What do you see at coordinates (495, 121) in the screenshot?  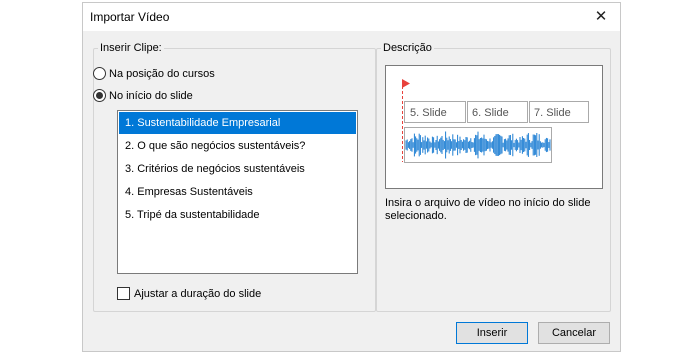 I see `timeline-illustration: 5. Slide 6. Slide 7. Slide` at bounding box center [495, 121].